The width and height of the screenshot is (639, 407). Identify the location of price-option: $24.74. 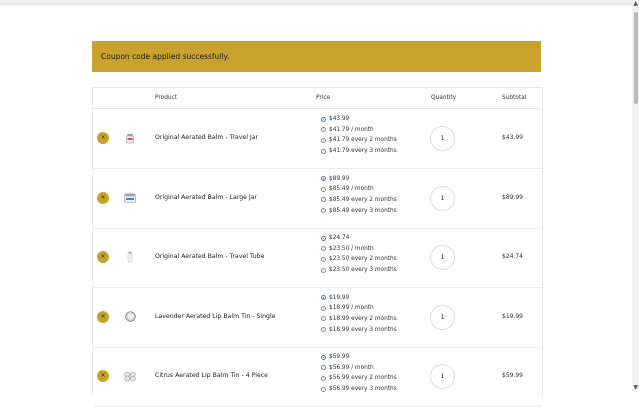
(359, 238).